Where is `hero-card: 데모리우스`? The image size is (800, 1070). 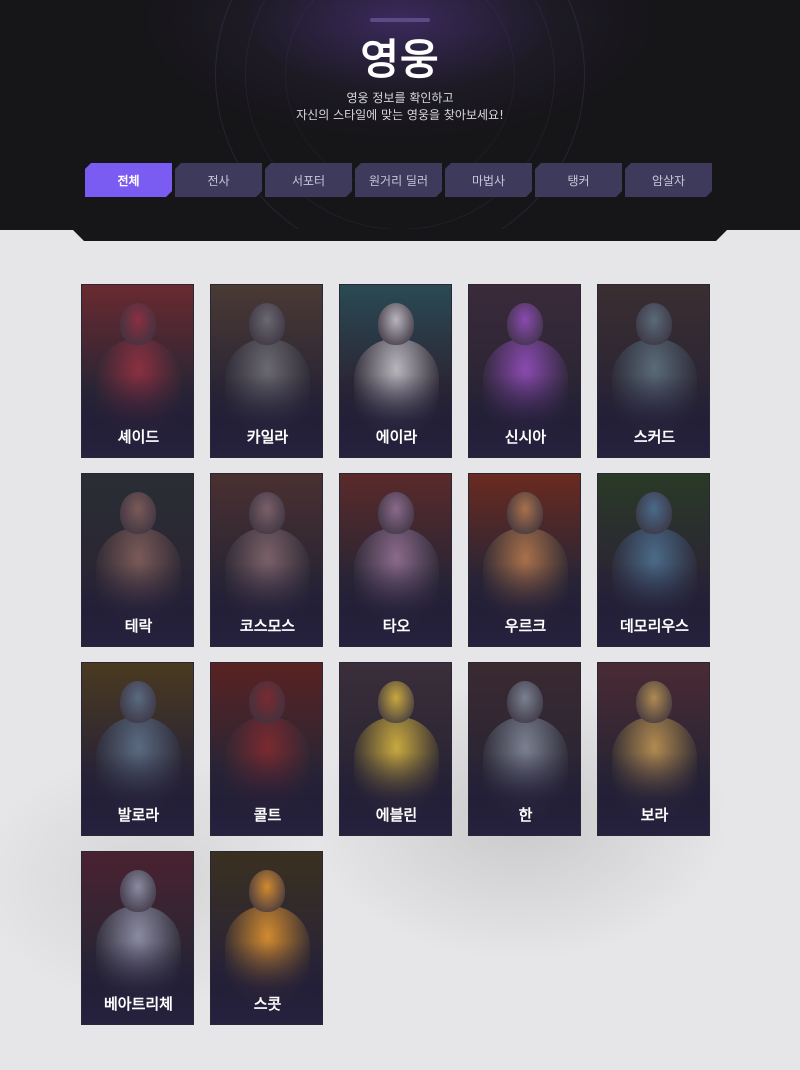 hero-card: 데모리우스 is located at coordinates (653, 560).